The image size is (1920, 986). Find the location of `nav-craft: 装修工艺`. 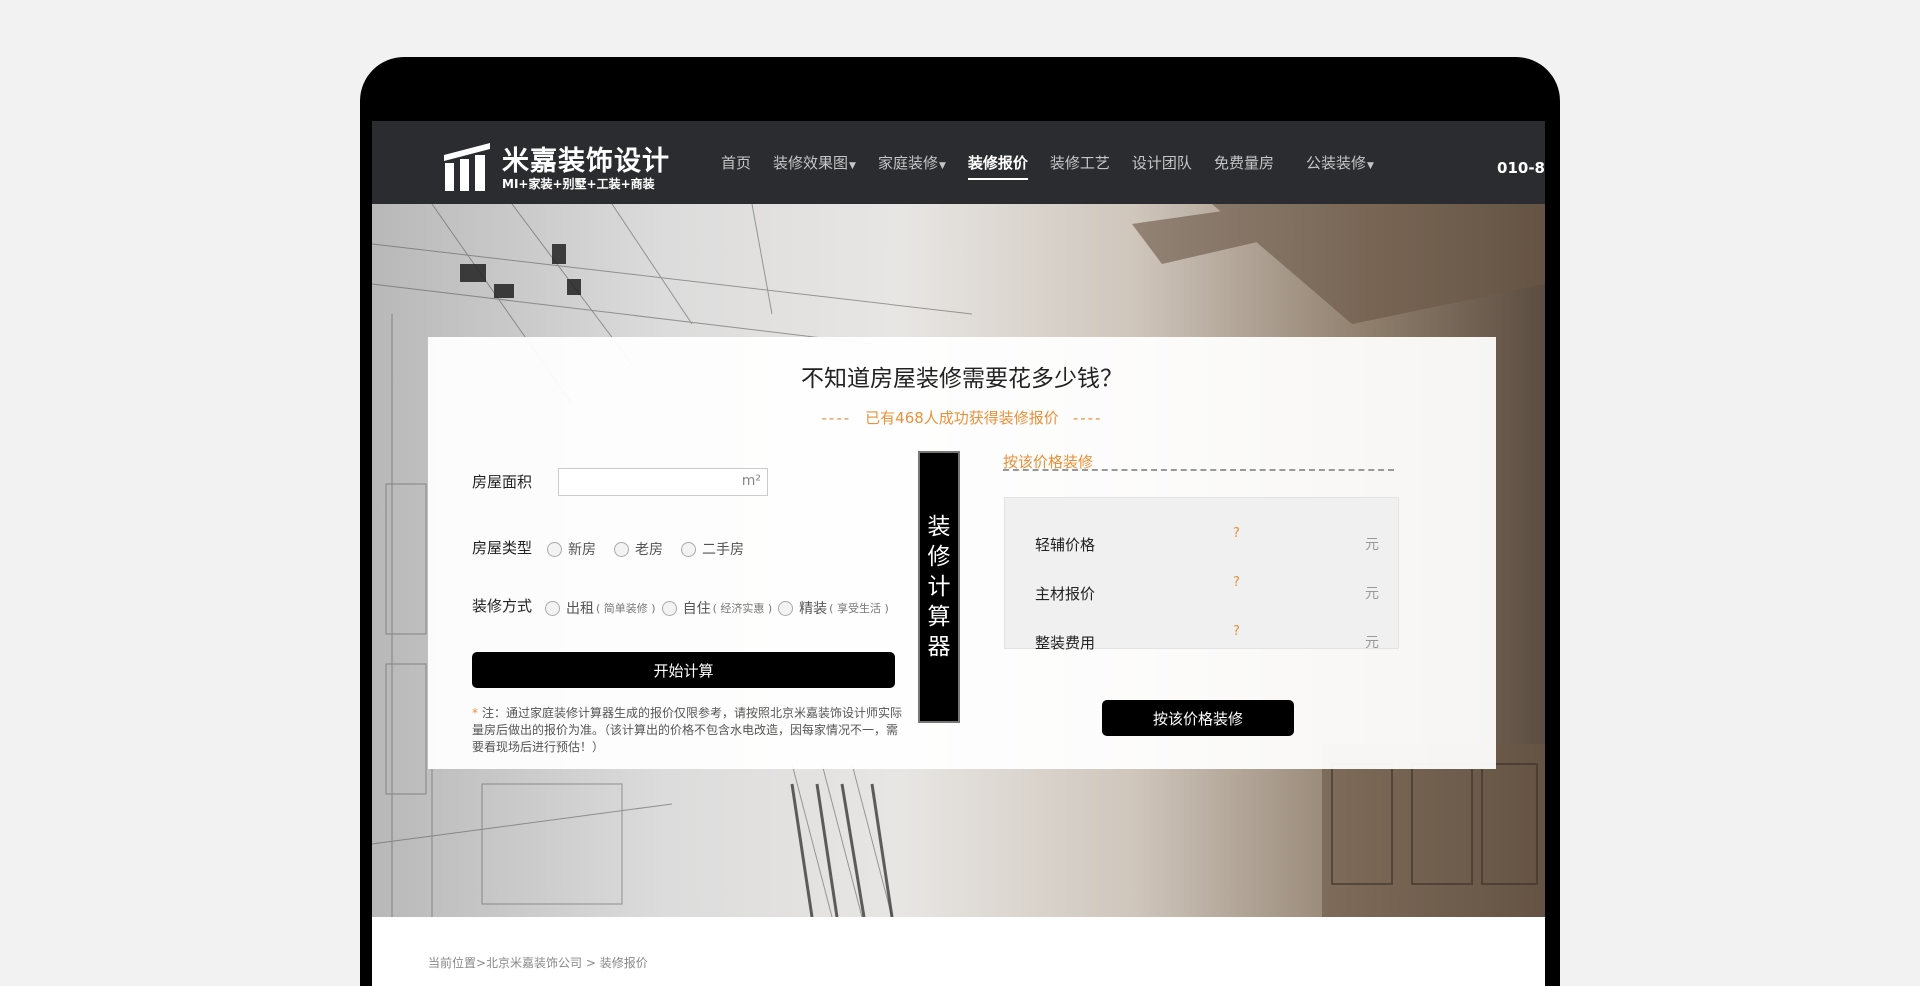

nav-craft: 装修工艺 is located at coordinates (1080, 162).